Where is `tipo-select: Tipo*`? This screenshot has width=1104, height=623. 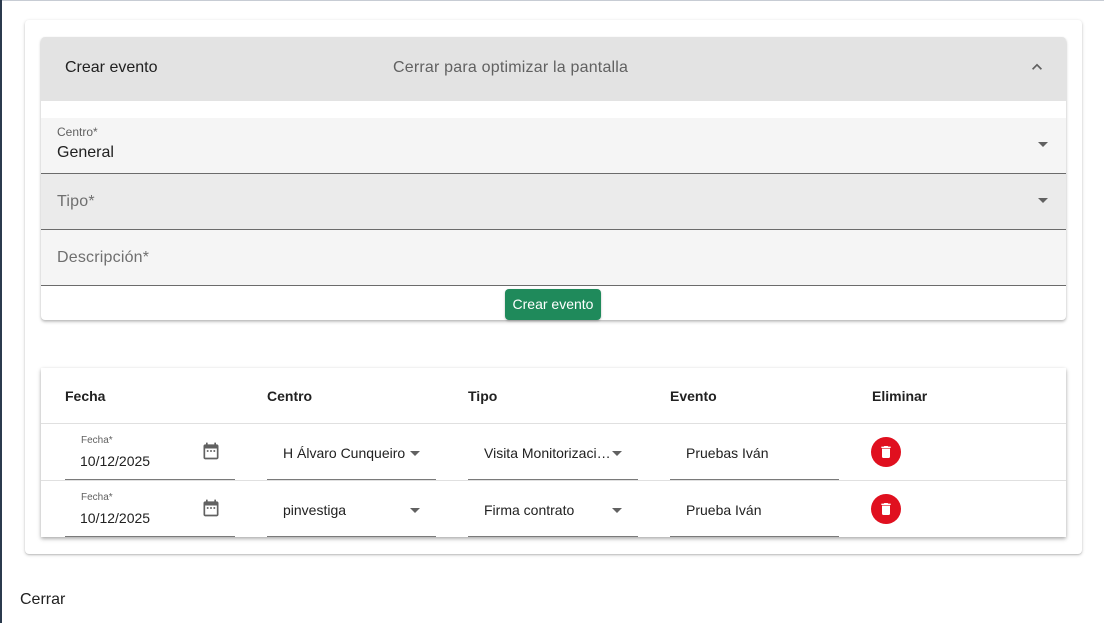 tipo-select: Tipo* is located at coordinates (553, 202).